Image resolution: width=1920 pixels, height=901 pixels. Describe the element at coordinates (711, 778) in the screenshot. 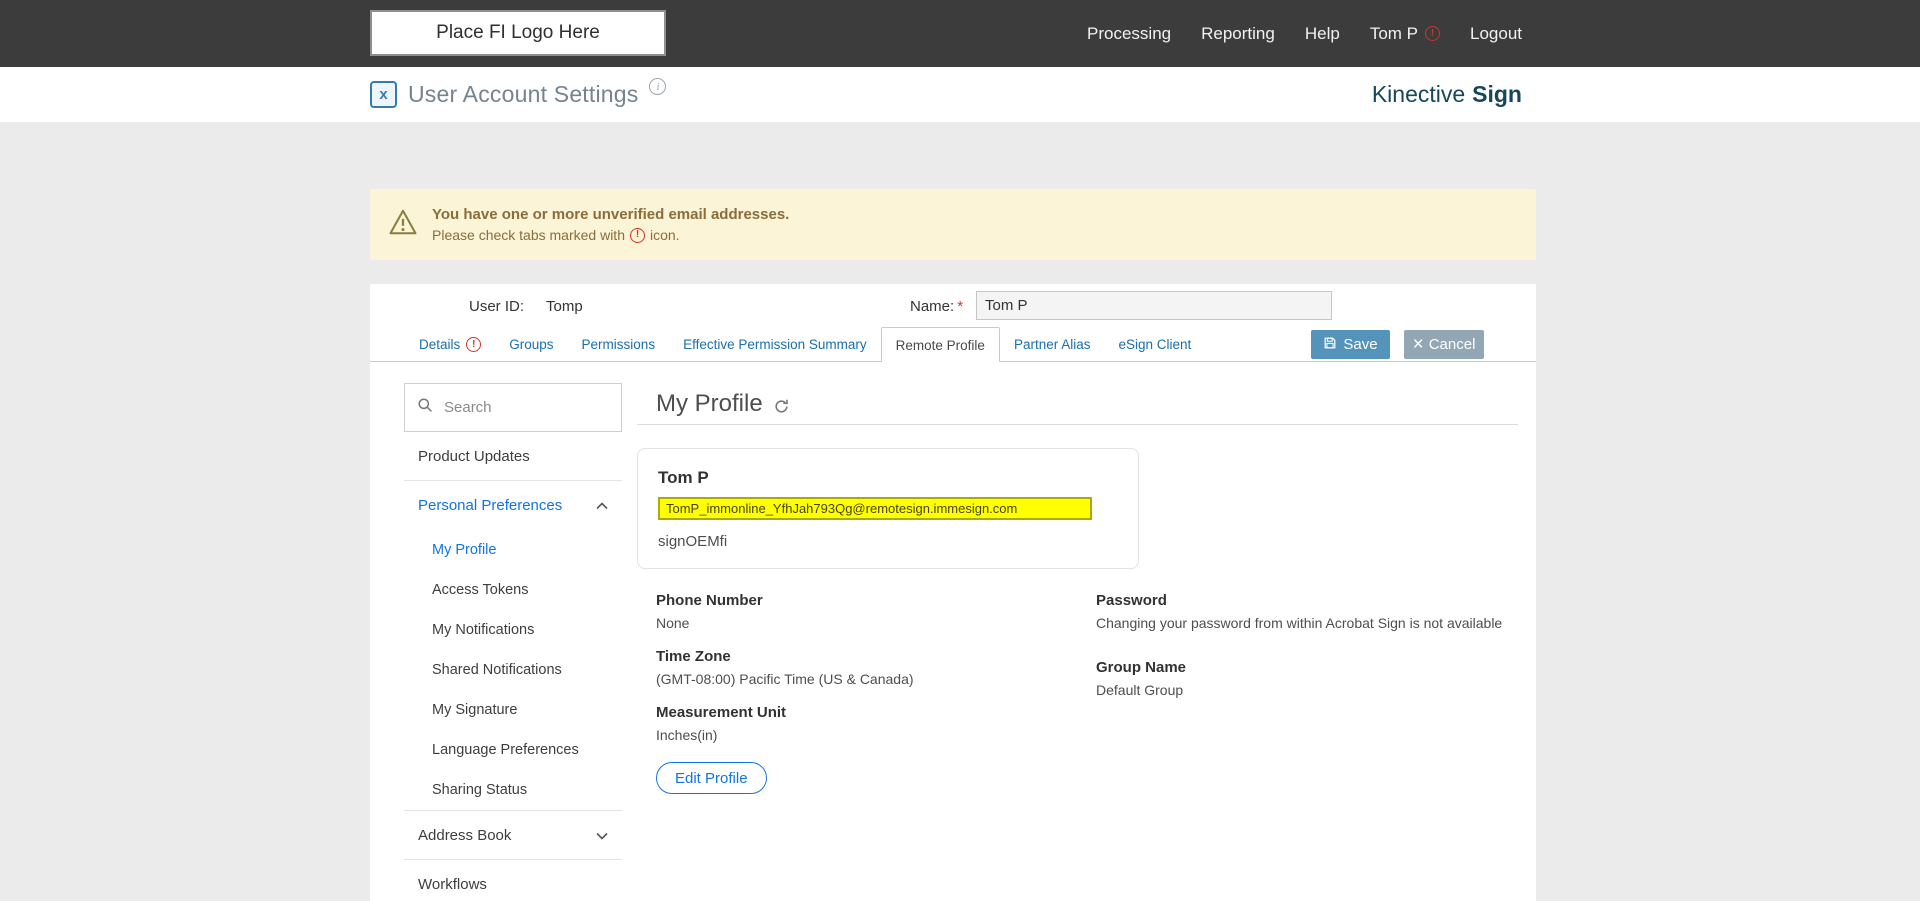

I see `edit-profile-button: Edit Profile` at that location.